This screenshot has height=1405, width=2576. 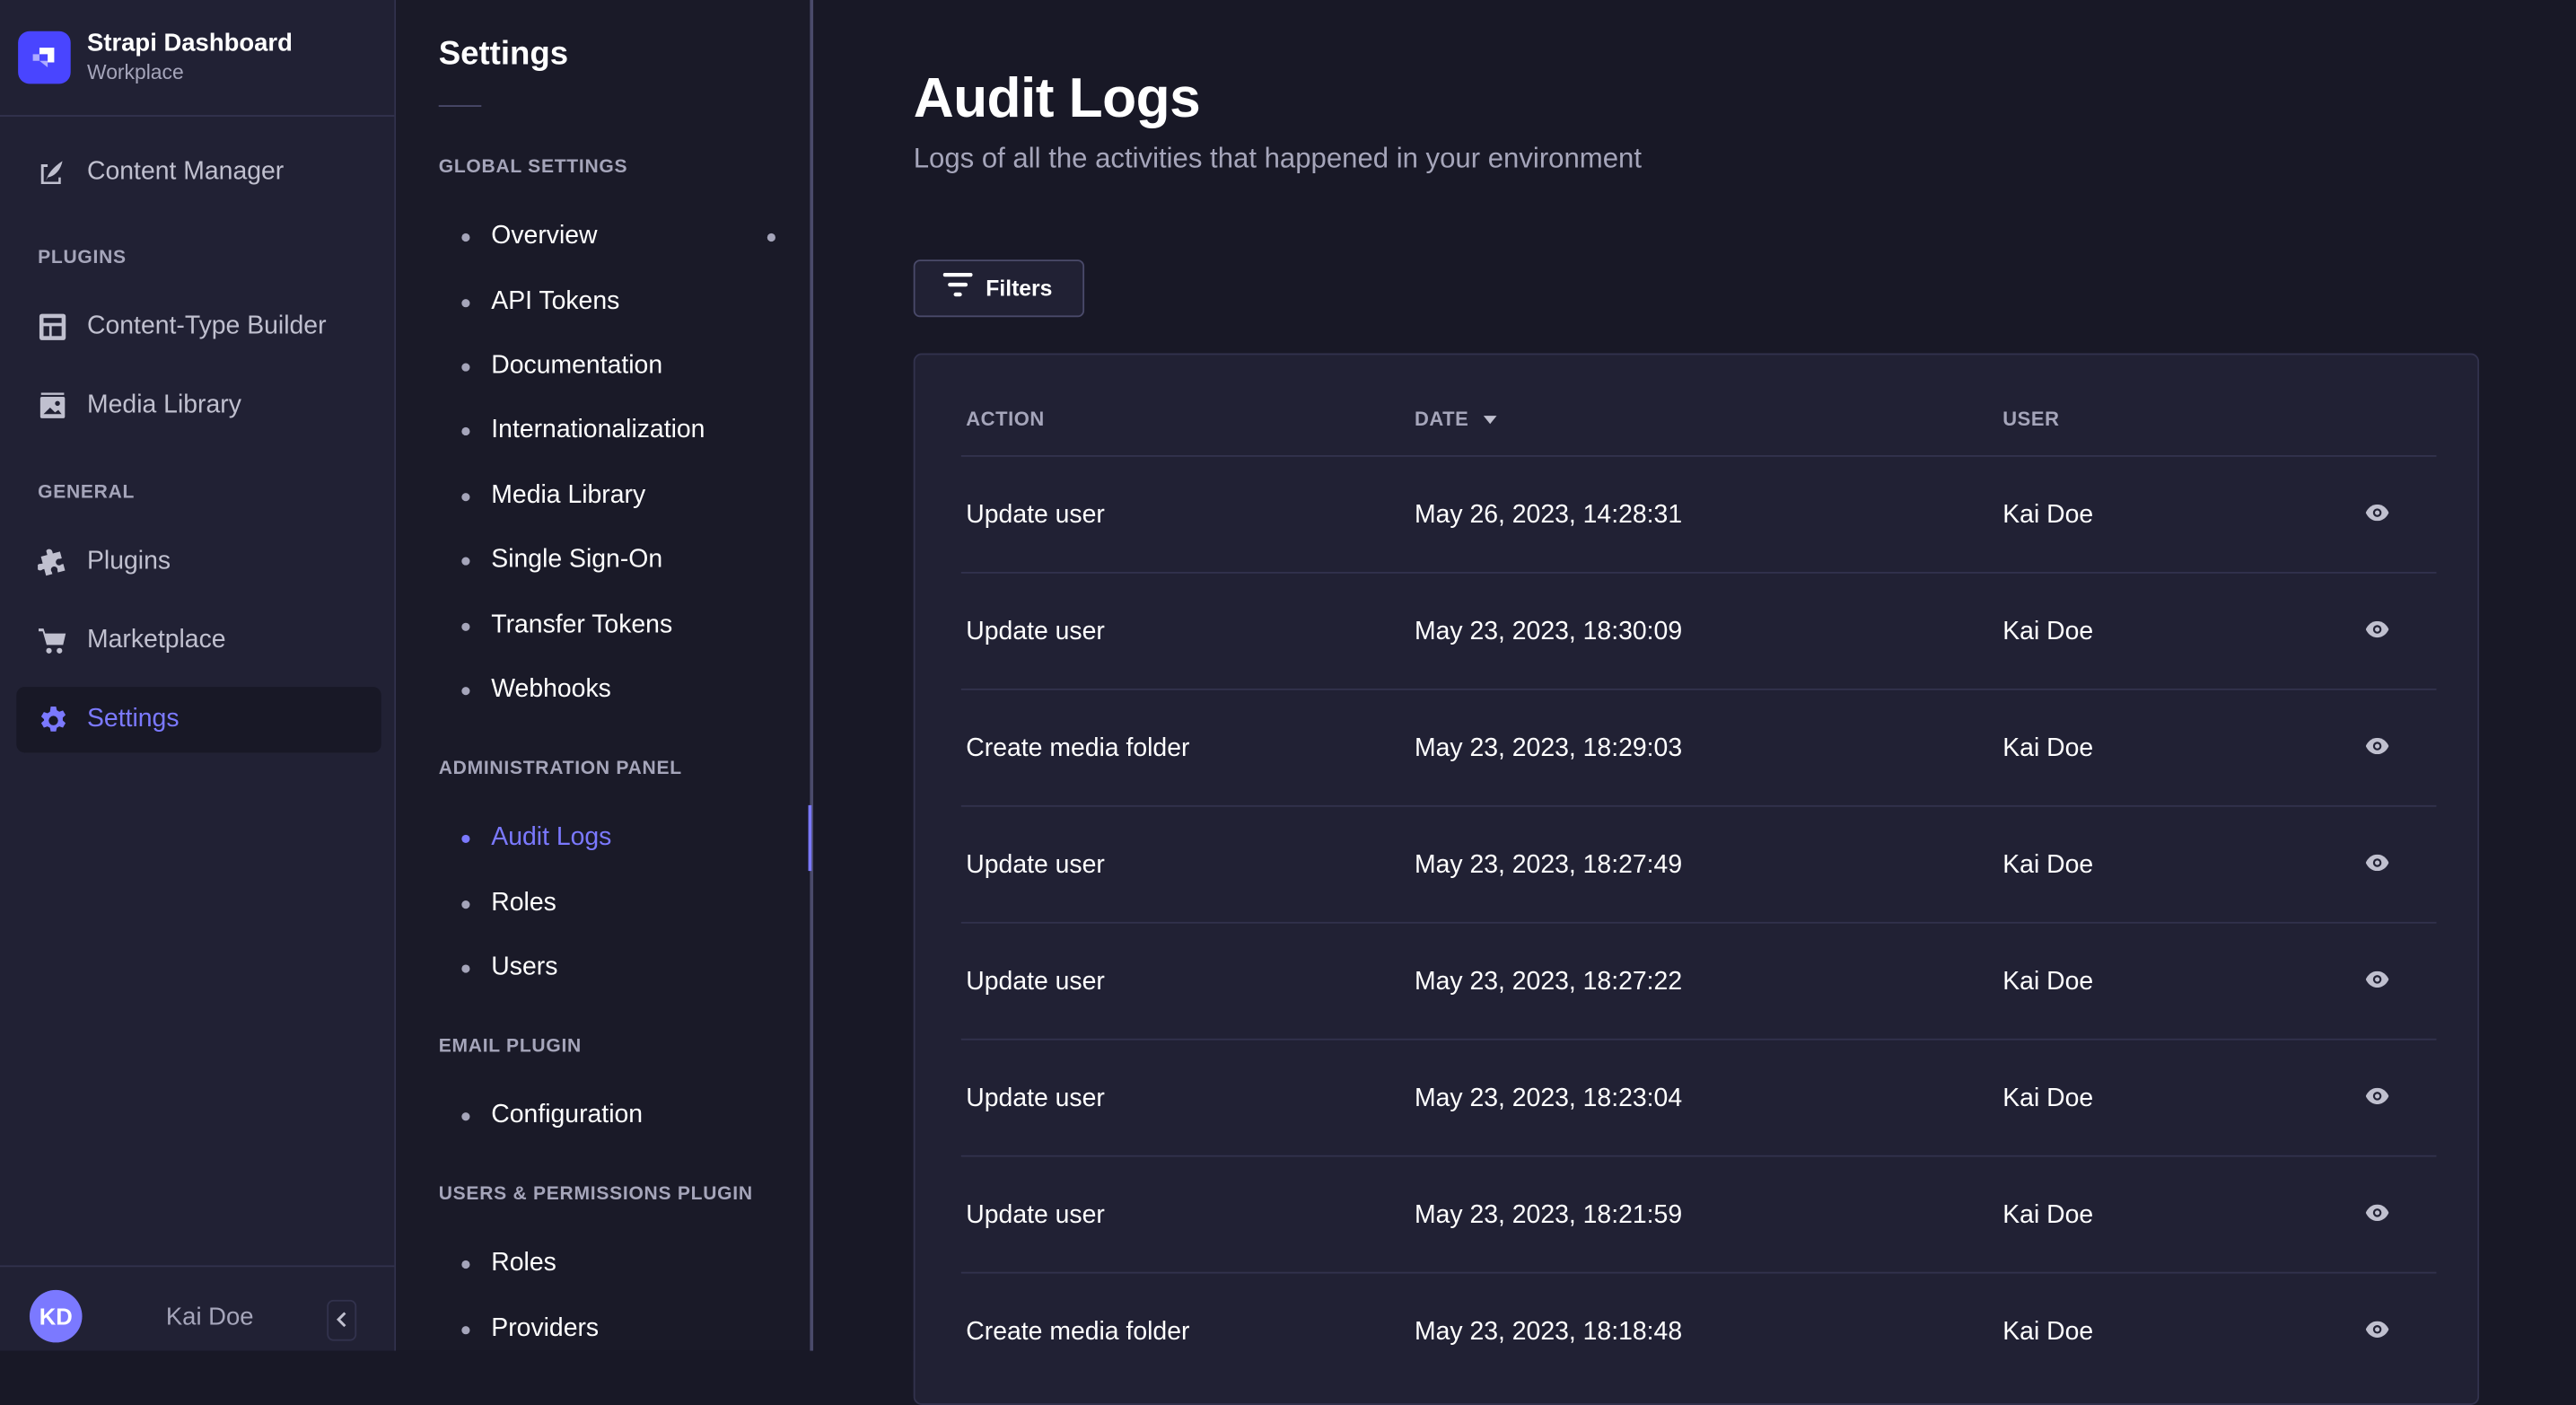 I want to click on cart-icon, so click(x=52, y=642).